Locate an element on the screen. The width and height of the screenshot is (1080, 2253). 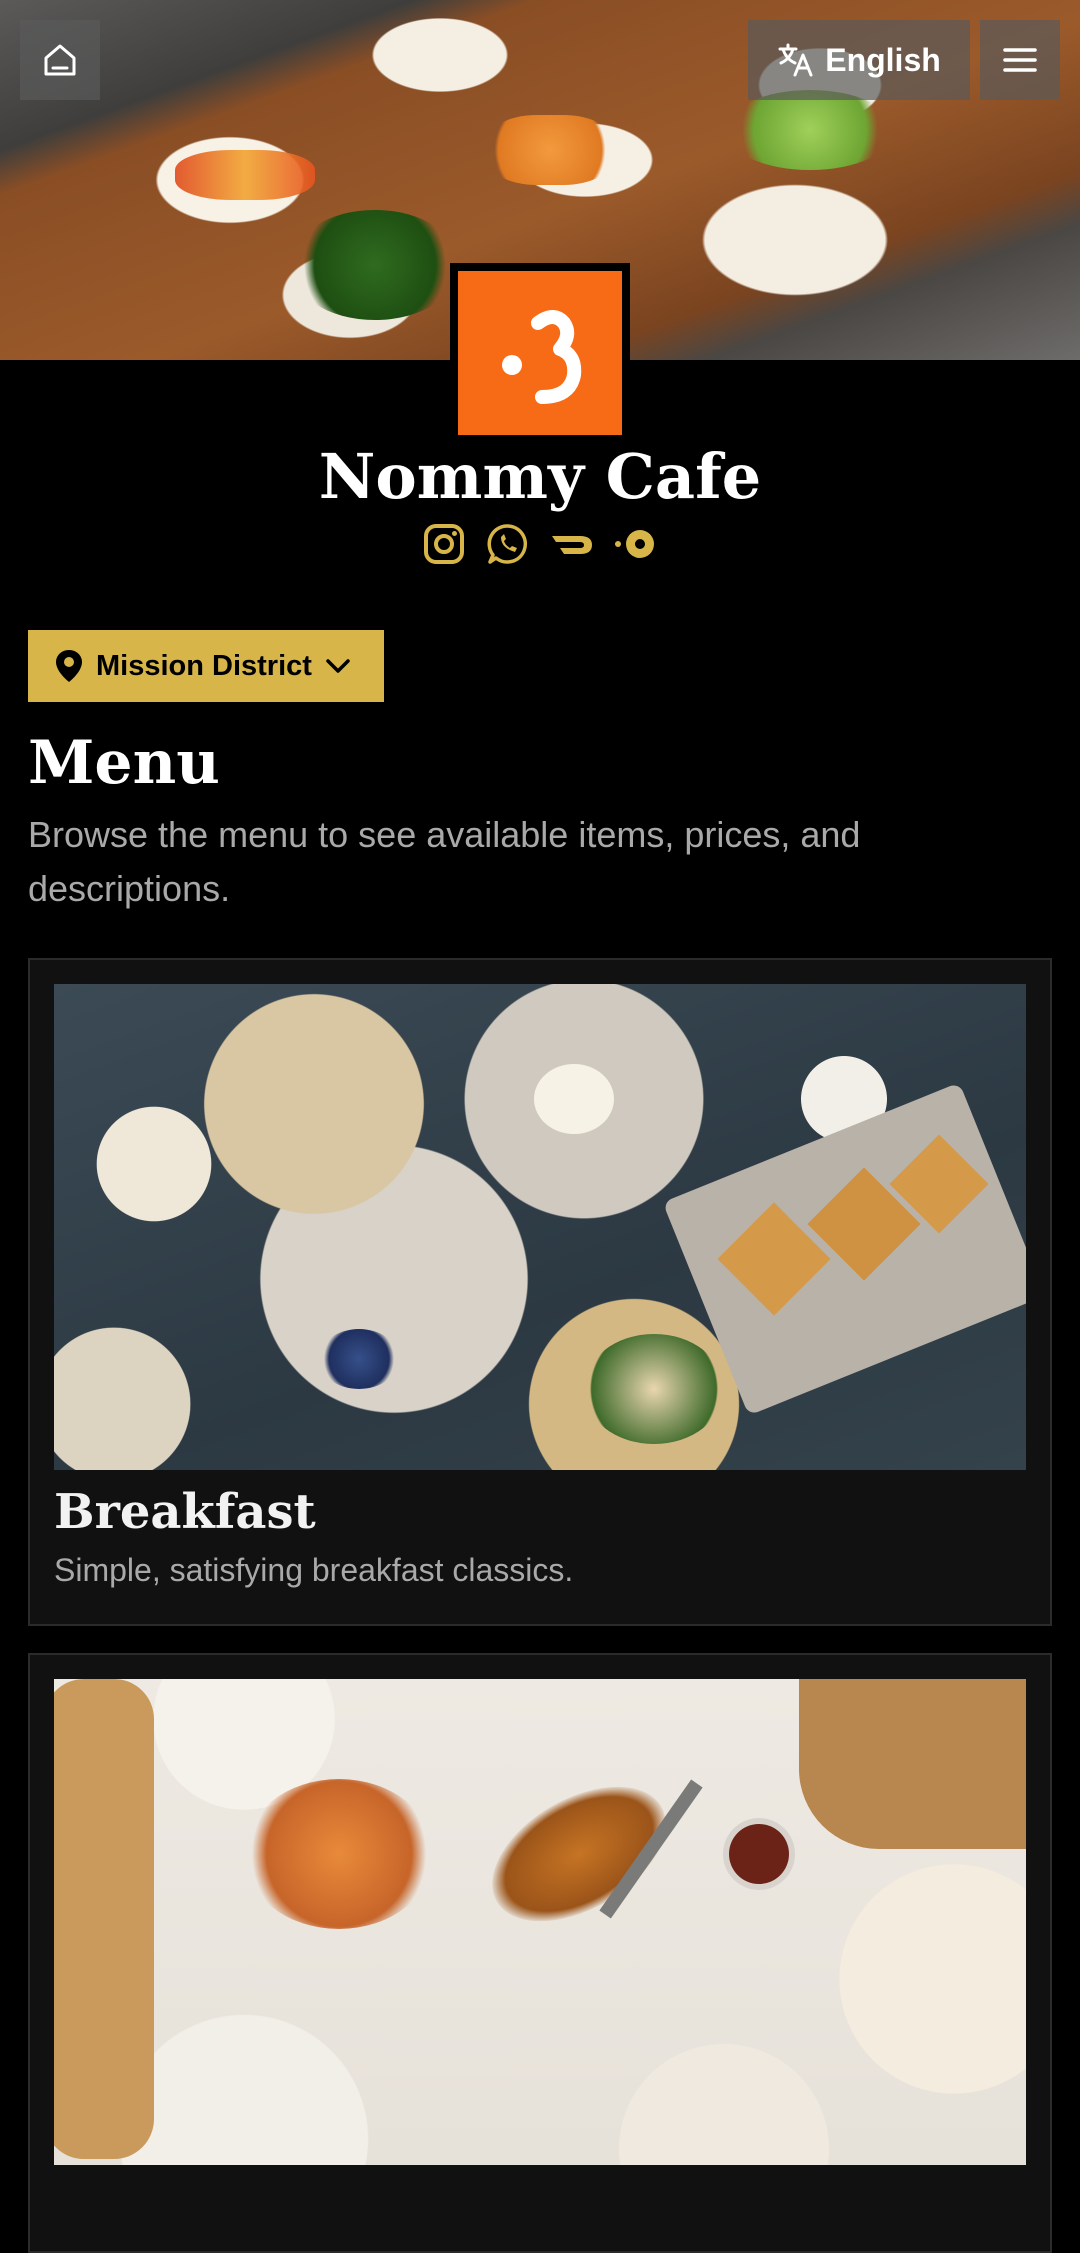
berry-bowl is located at coordinates (359, 1359).